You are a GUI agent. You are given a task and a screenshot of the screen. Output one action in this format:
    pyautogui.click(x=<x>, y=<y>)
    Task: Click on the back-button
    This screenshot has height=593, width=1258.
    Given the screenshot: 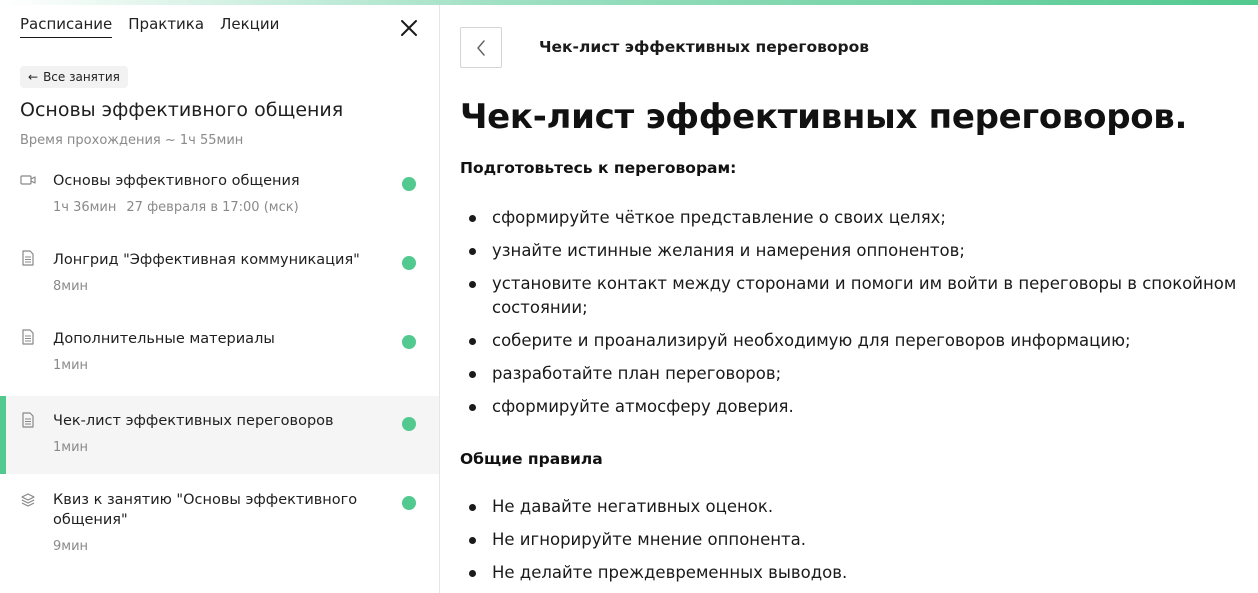 What is the action you would take?
    pyautogui.click(x=481, y=47)
    